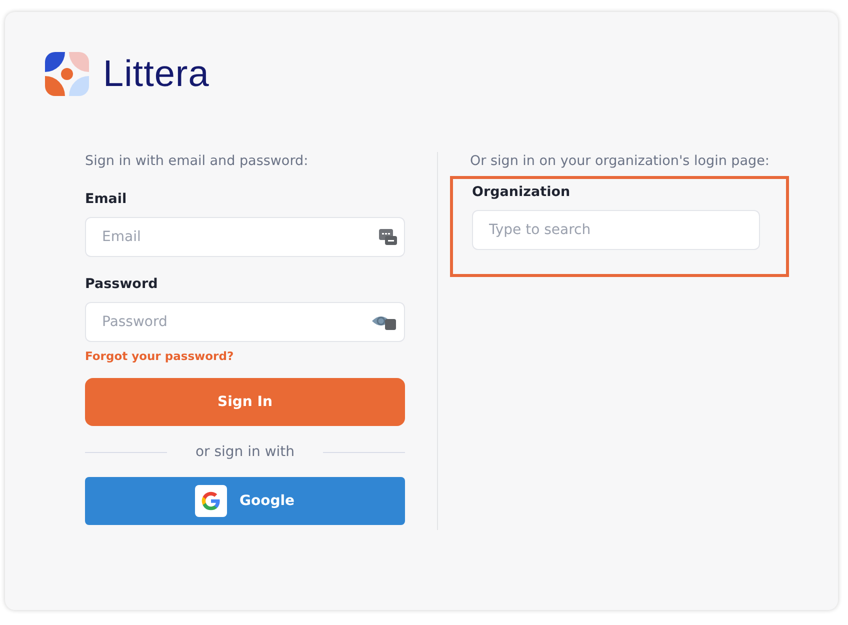 The height and width of the screenshot is (625, 848). I want to click on logo-icon, so click(67, 74).